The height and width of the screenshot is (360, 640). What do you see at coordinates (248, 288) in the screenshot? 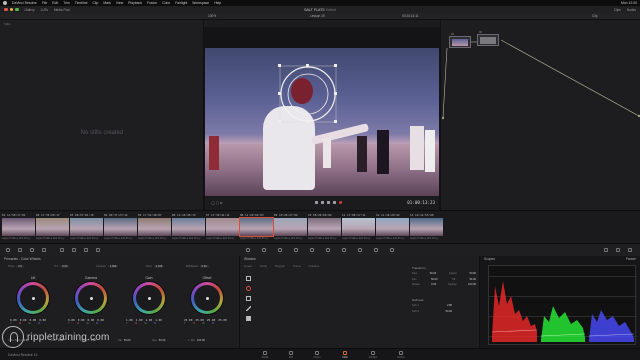
I see `circle-window-icon` at bounding box center [248, 288].